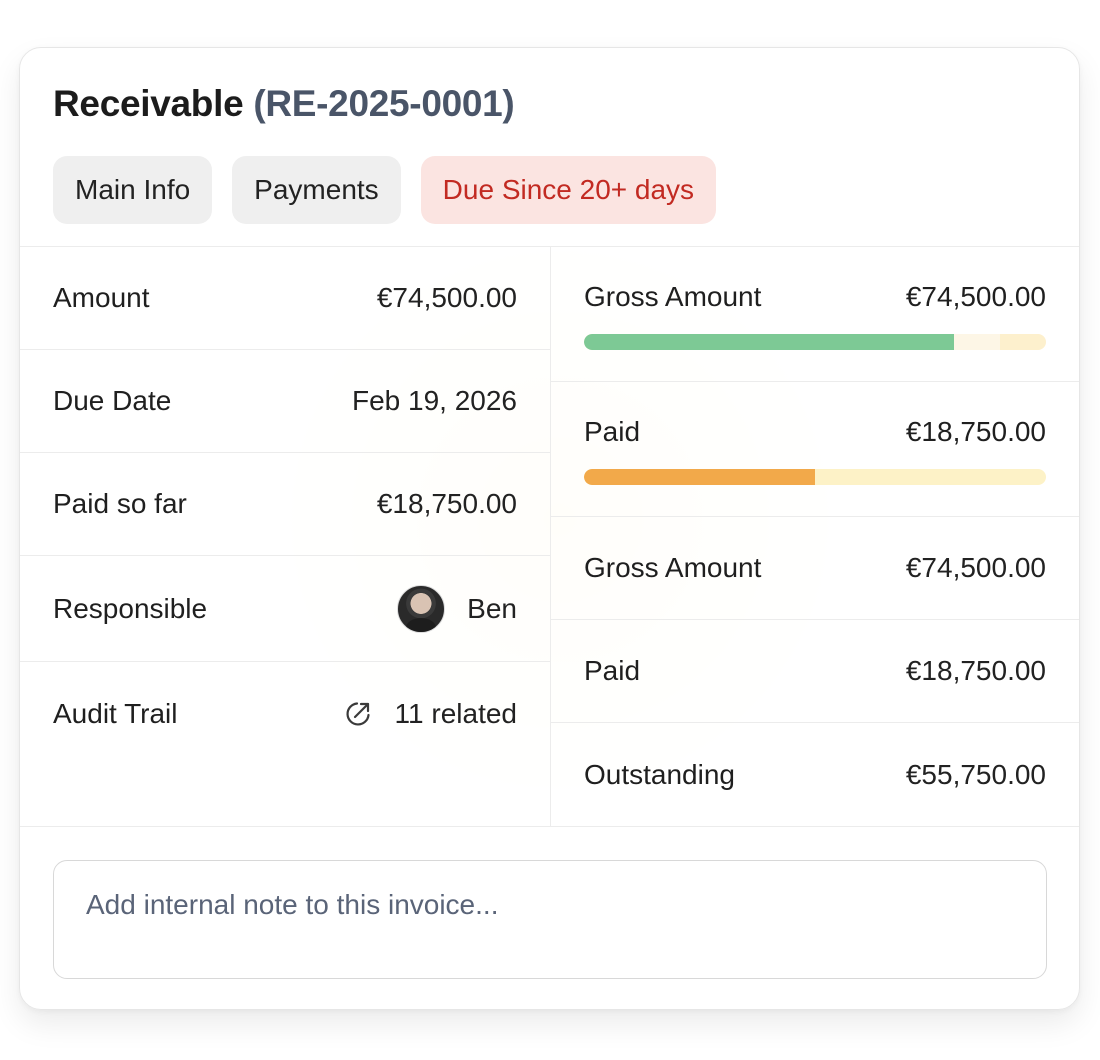 The height and width of the screenshot is (1060, 1100). Describe the element at coordinates (550, 919) in the screenshot. I see `internal-note-input` at that location.